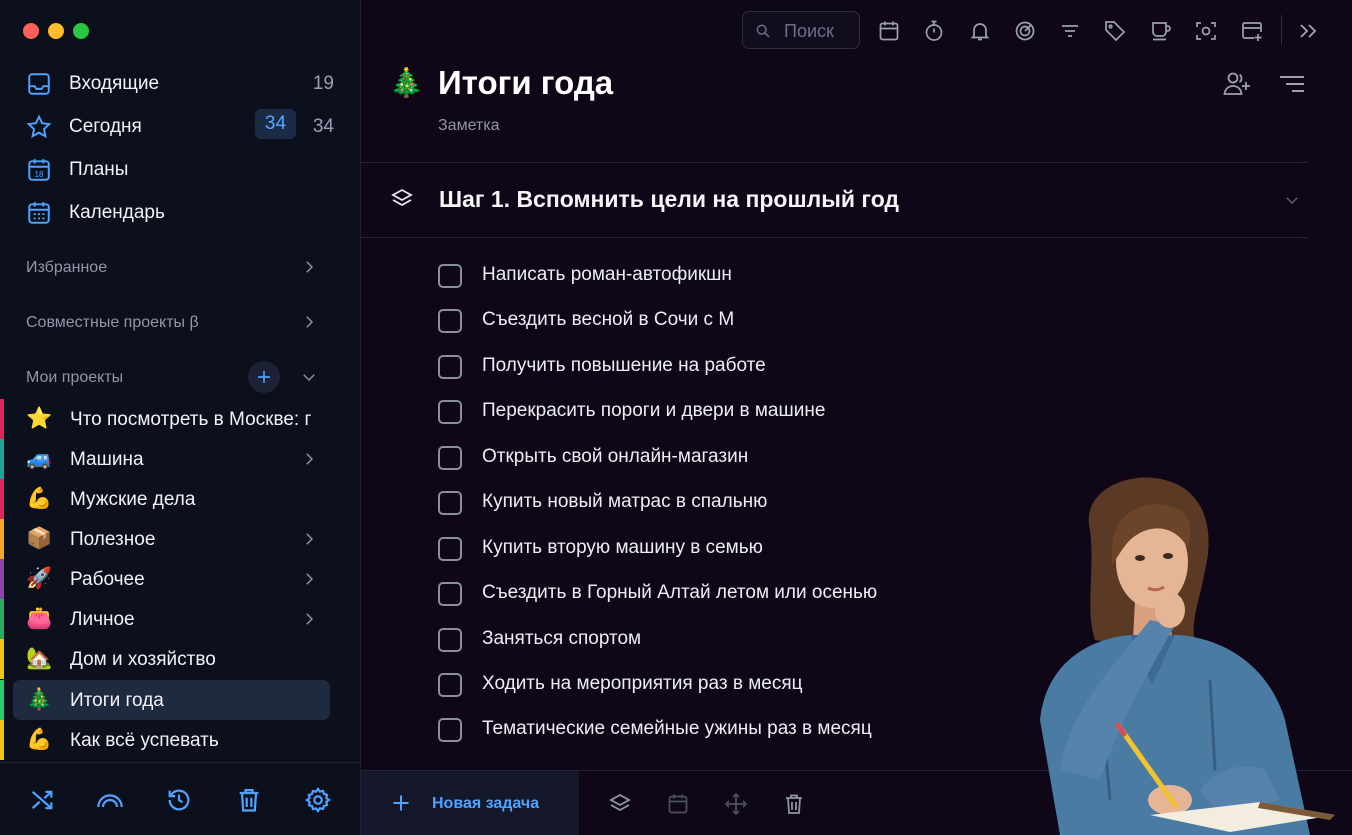  I want to click on new-task-label: Новая задача, so click(486, 803).